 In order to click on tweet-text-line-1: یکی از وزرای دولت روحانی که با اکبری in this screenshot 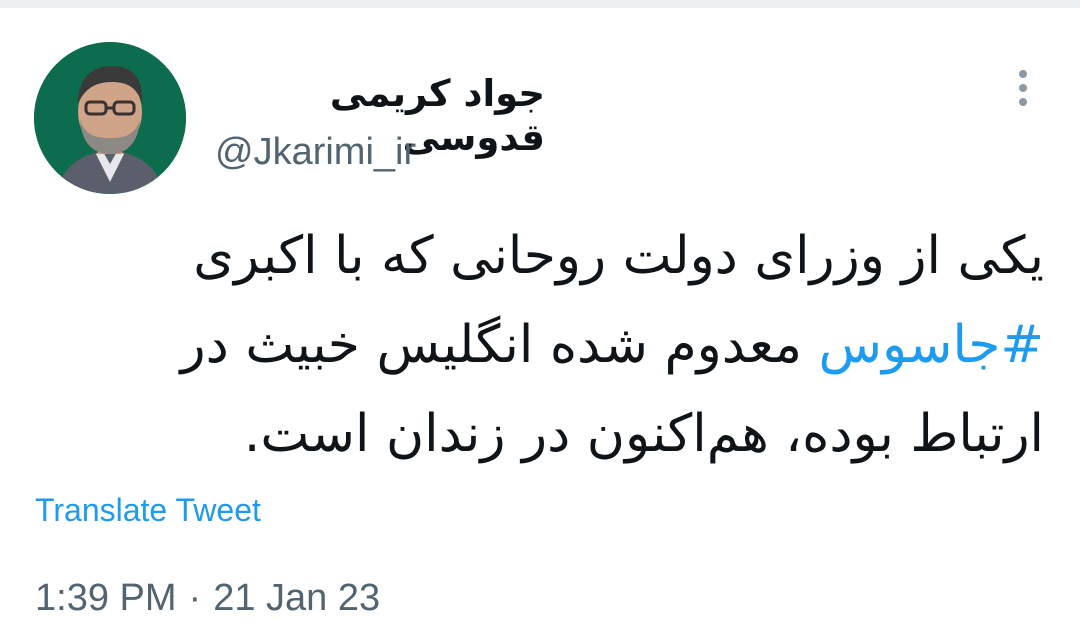, I will do `click(618, 256)`.